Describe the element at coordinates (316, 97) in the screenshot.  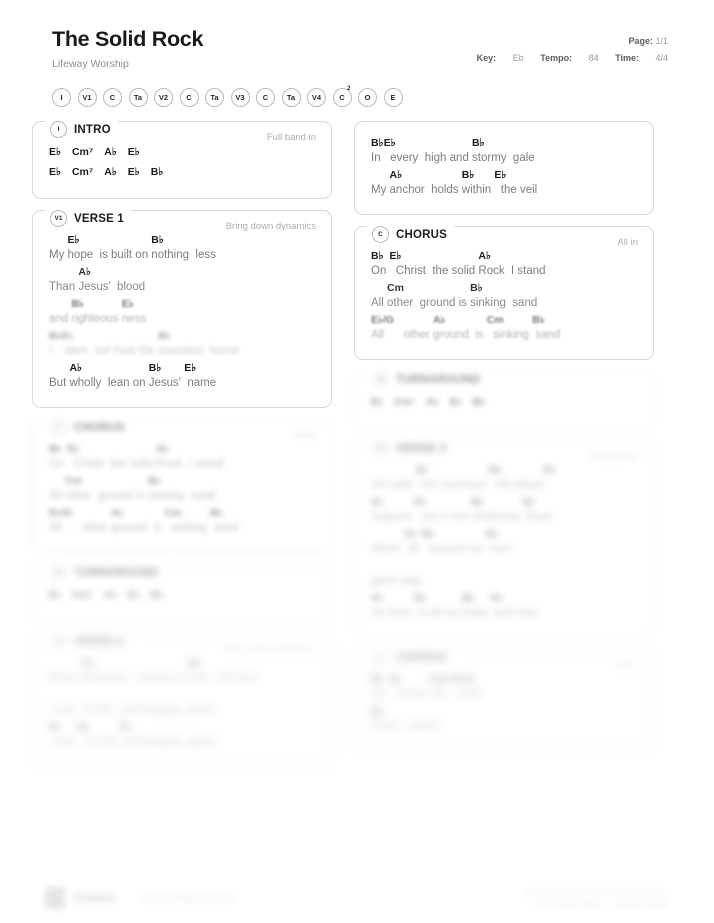
I see `arrangement-pill-v4: V4` at that location.